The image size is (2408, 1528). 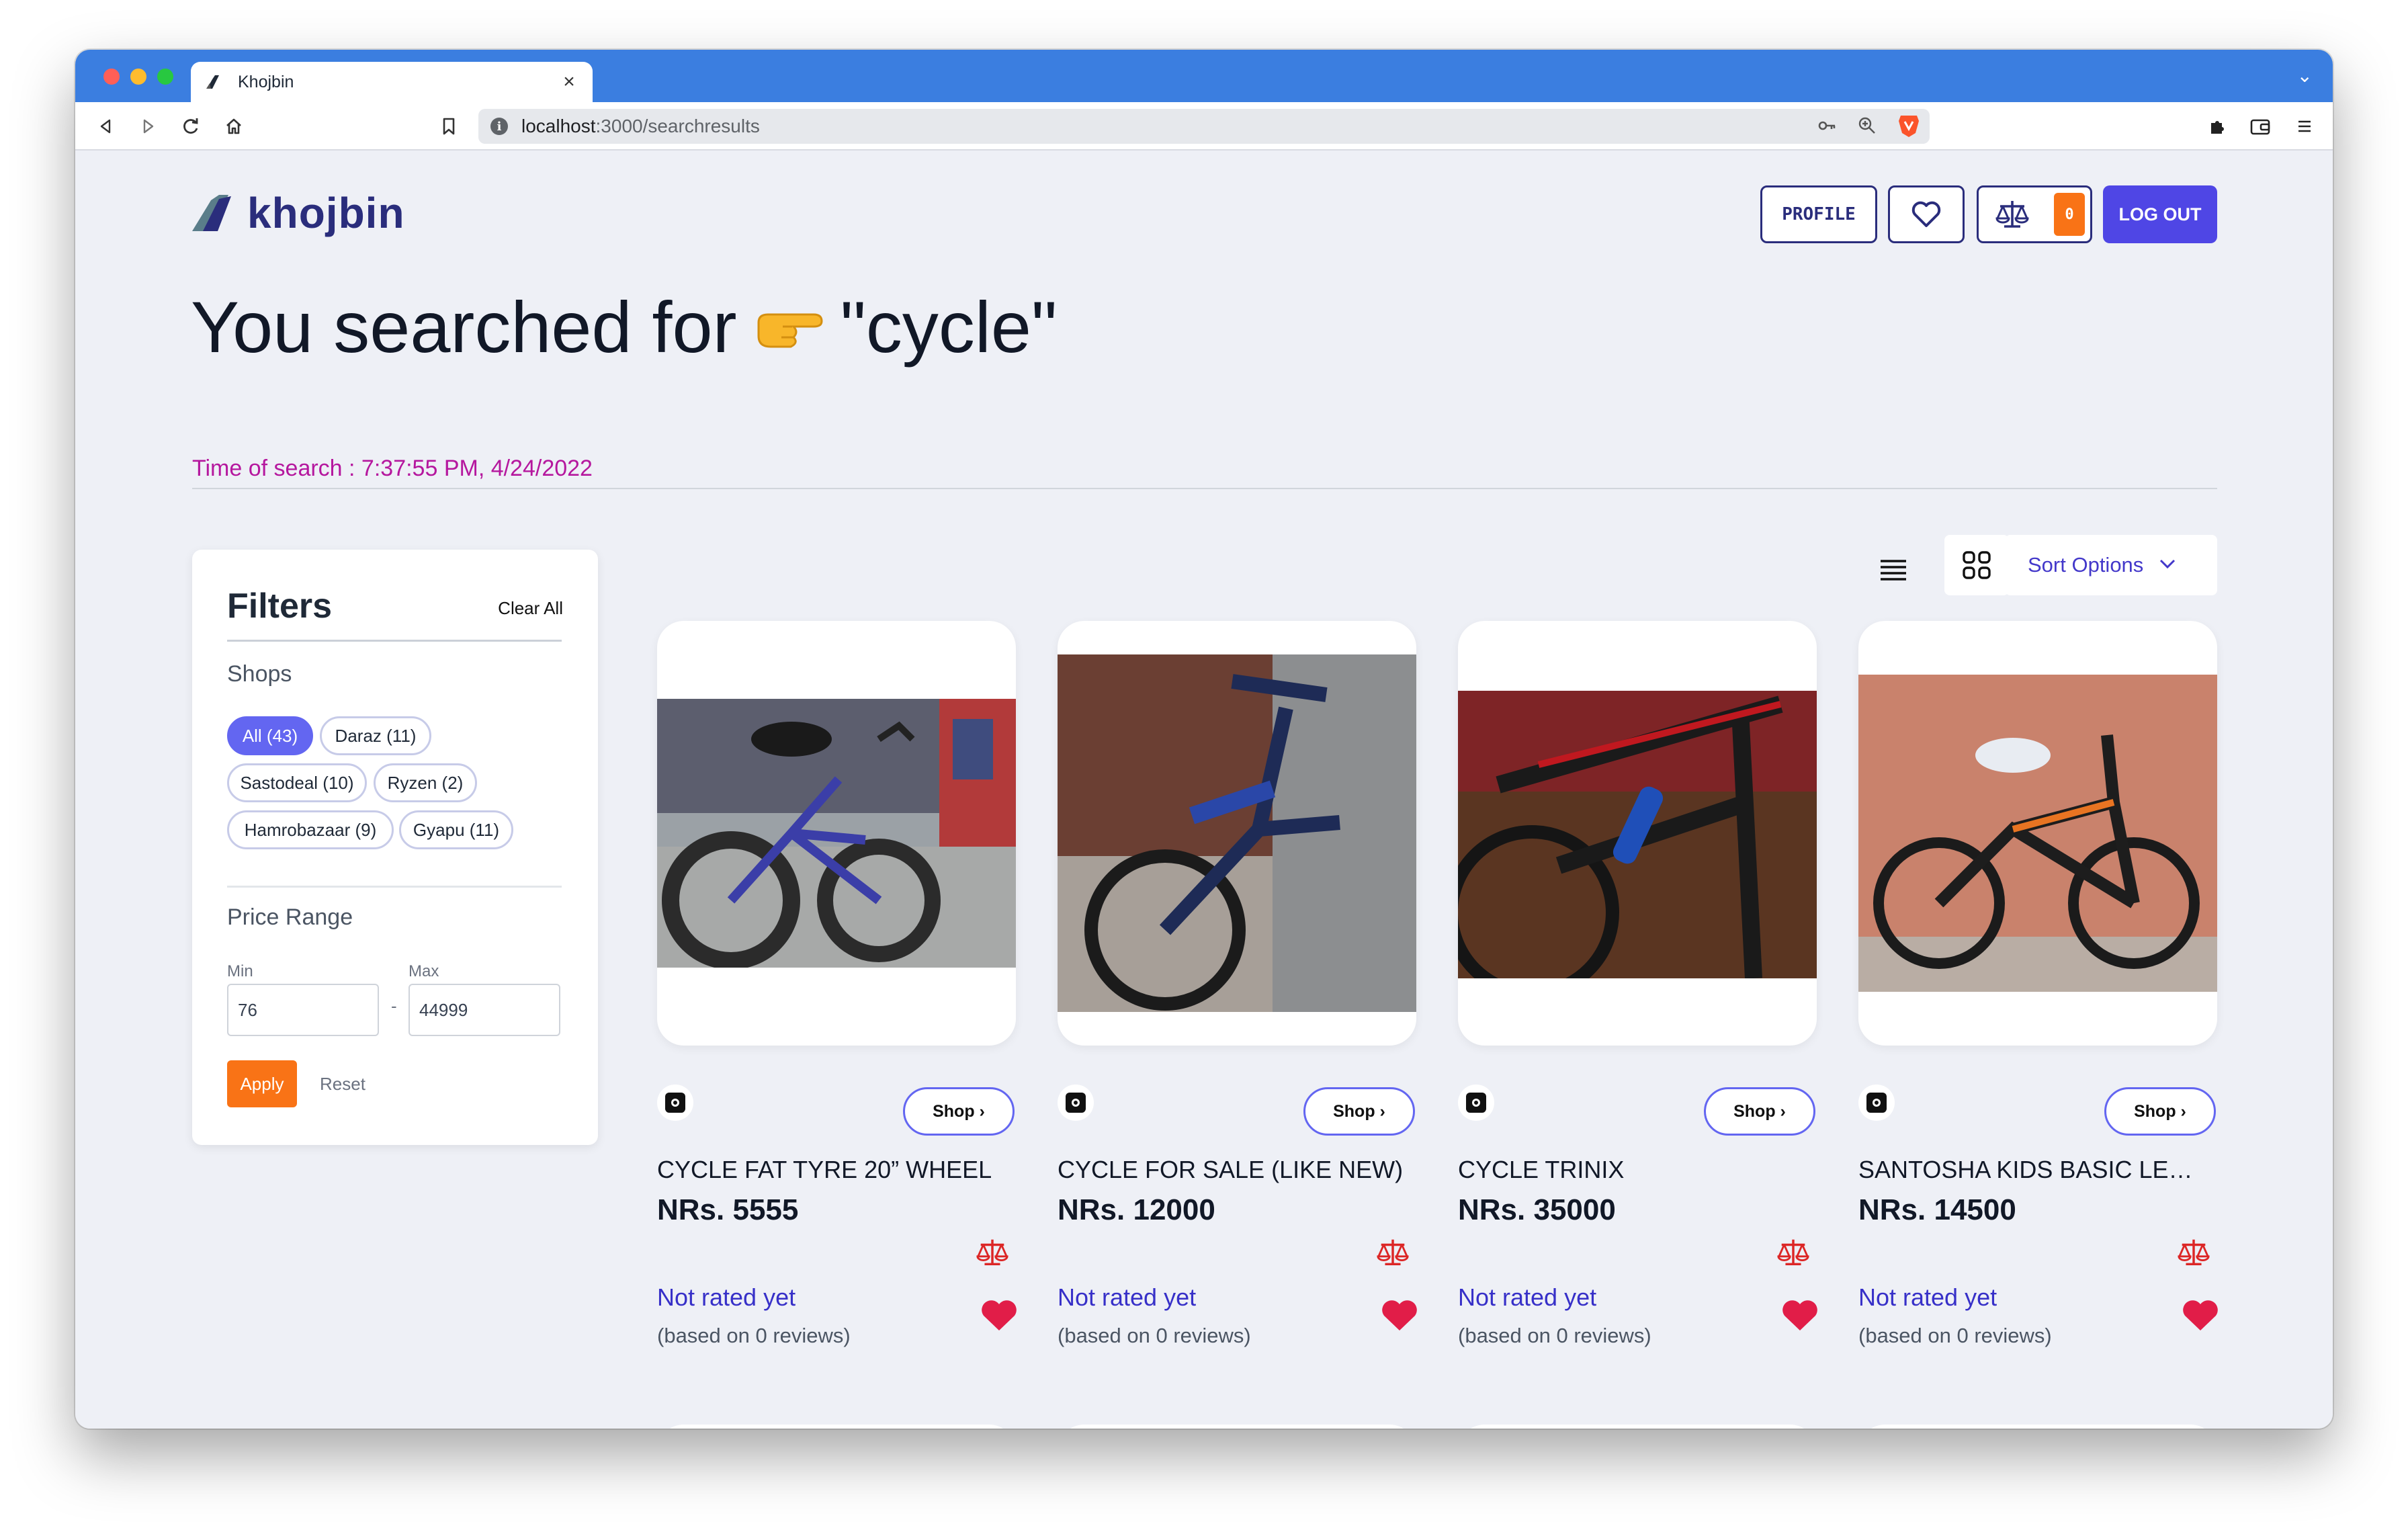 I want to click on product-price: NRs. 5555, so click(x=728, y=1210).